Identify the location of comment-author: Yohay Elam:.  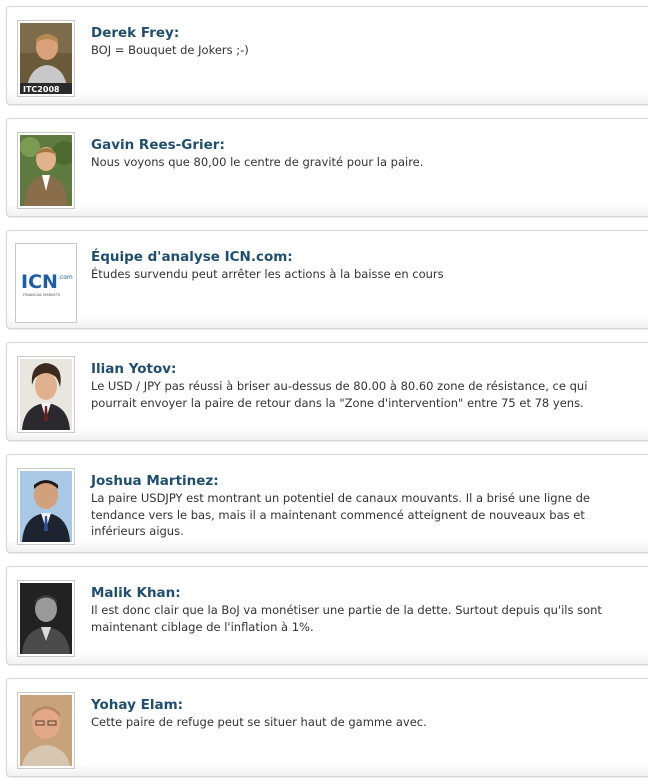
(137, 705).